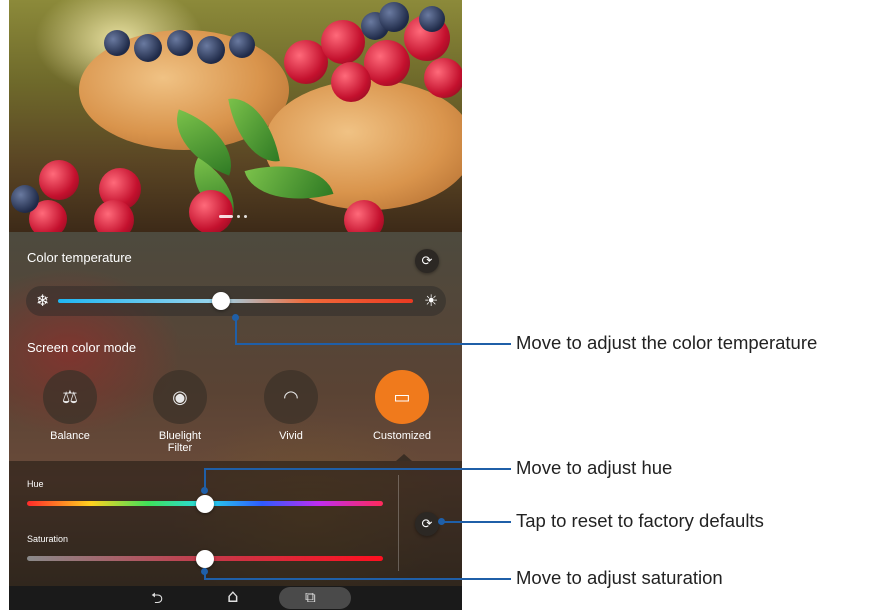 The image size is (895, 610). I want to click on mode-bluelight-filter: ◉ Bluelight Filter, so click(180, 412).